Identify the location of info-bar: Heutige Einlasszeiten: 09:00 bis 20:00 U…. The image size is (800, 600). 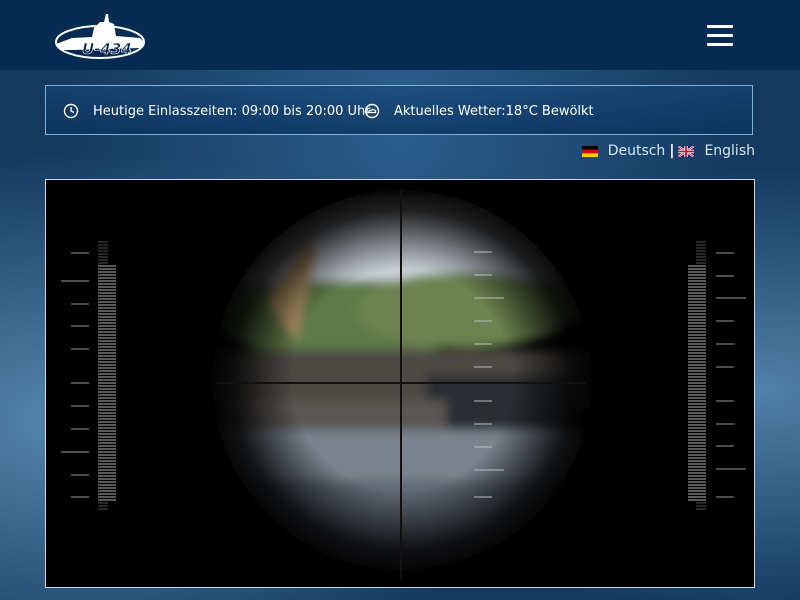
(399, 110).